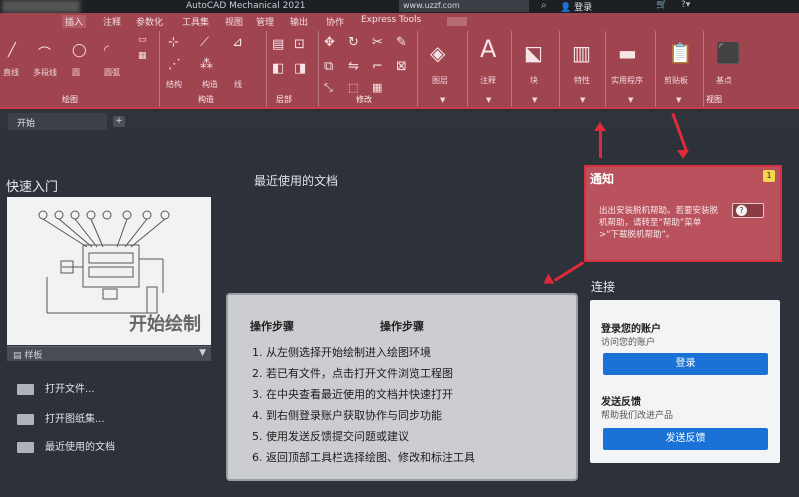 This screenshot has width=799, height=497. What do you see at coordinates (329, 42) in the screenshot?
I see `move-icon: ✥` at bounding box center [329, 42].